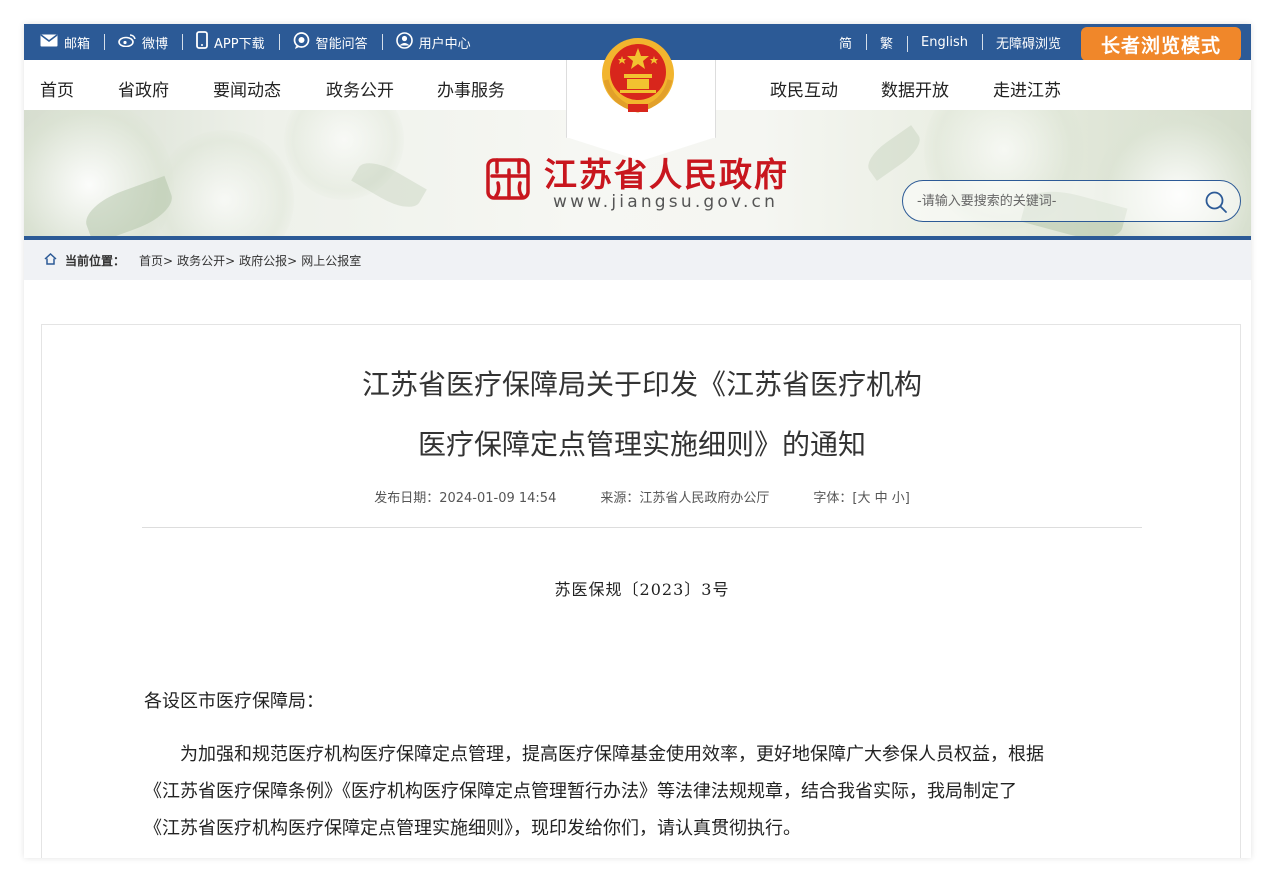 This screenshot has width=1275, height=881. I want to click on traditional-chinese-link: 繁, so click(886, 42).